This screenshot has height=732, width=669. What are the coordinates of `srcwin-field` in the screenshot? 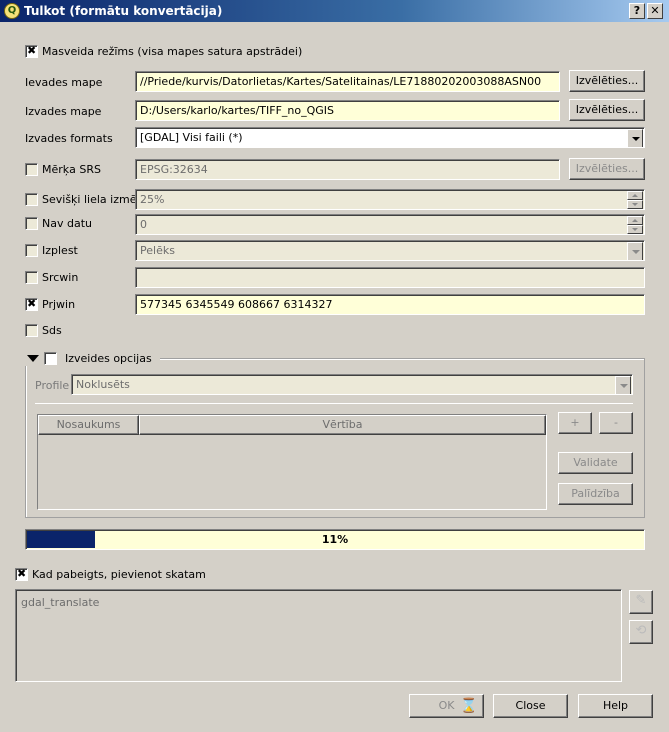 It's located at (390, 277).